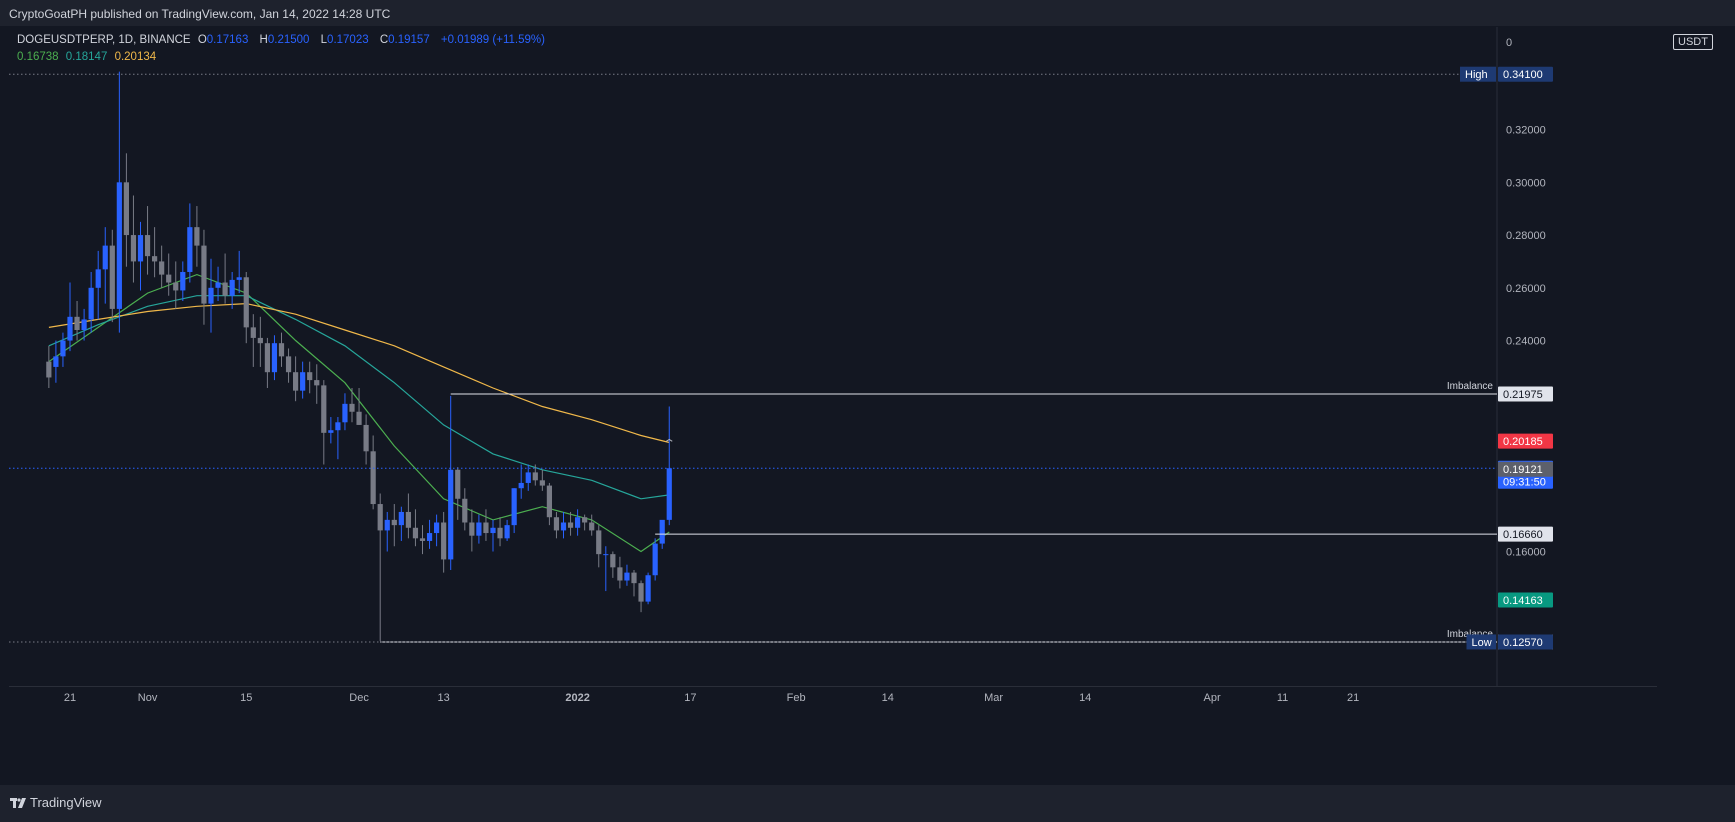  I want to click on low-group: L0.17023, so click(347, 40).